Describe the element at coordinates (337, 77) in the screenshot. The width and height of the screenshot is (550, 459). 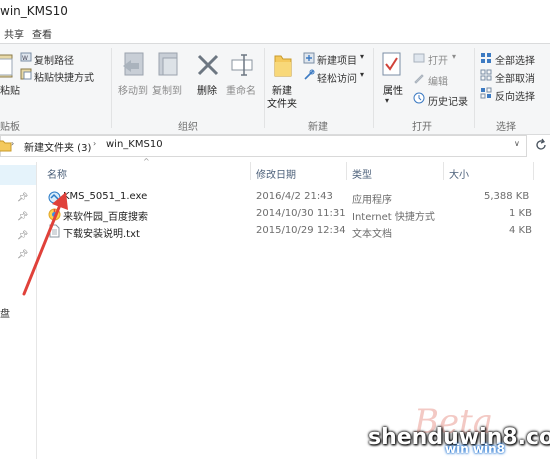
I see `easy-access-button: 轻松访问` at that location.